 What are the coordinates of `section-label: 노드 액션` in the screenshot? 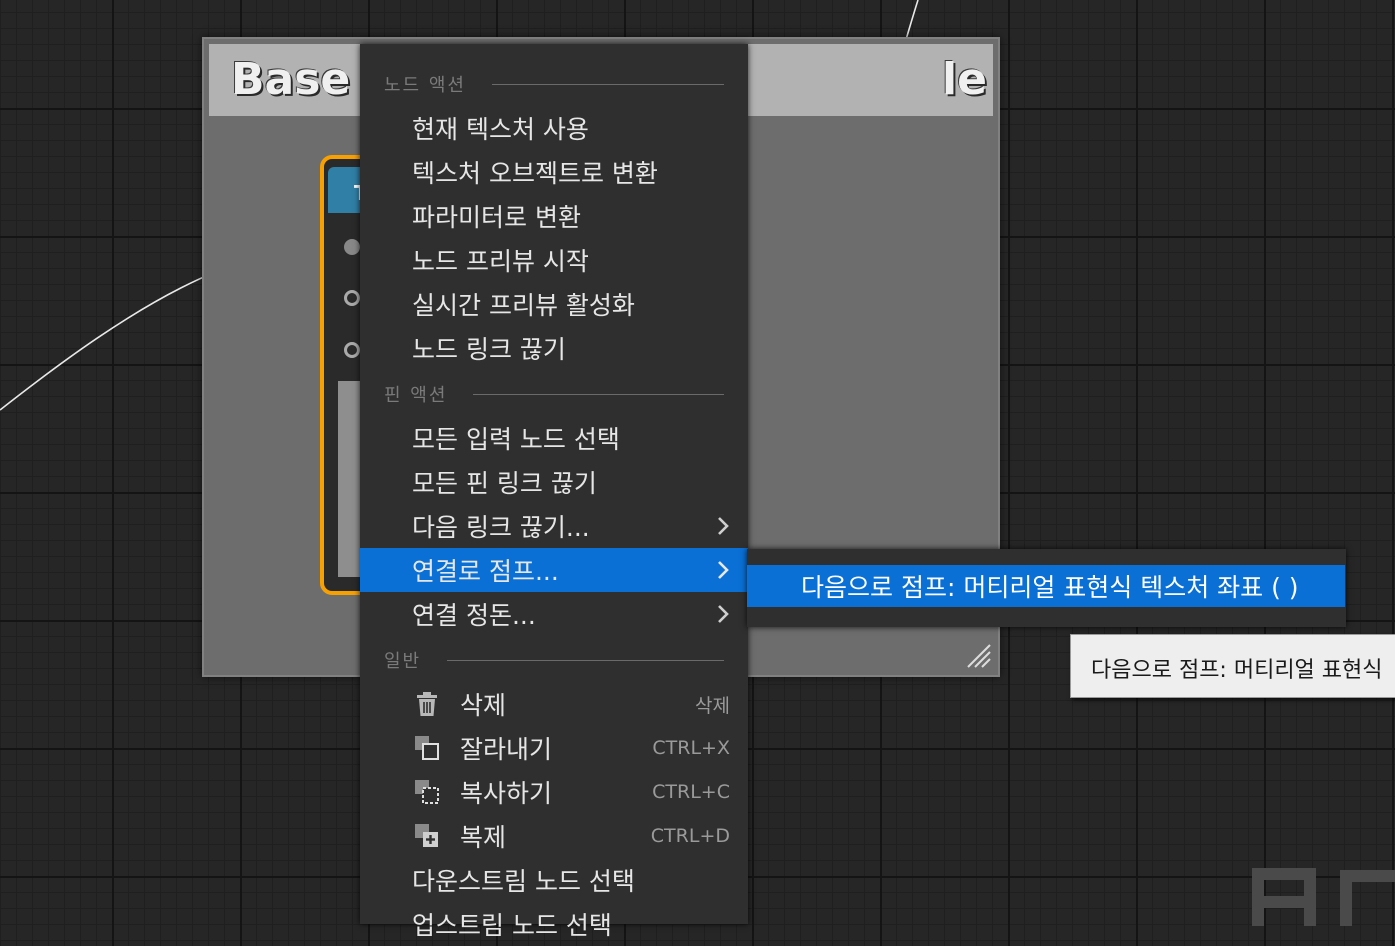 It's located at (425, 85).